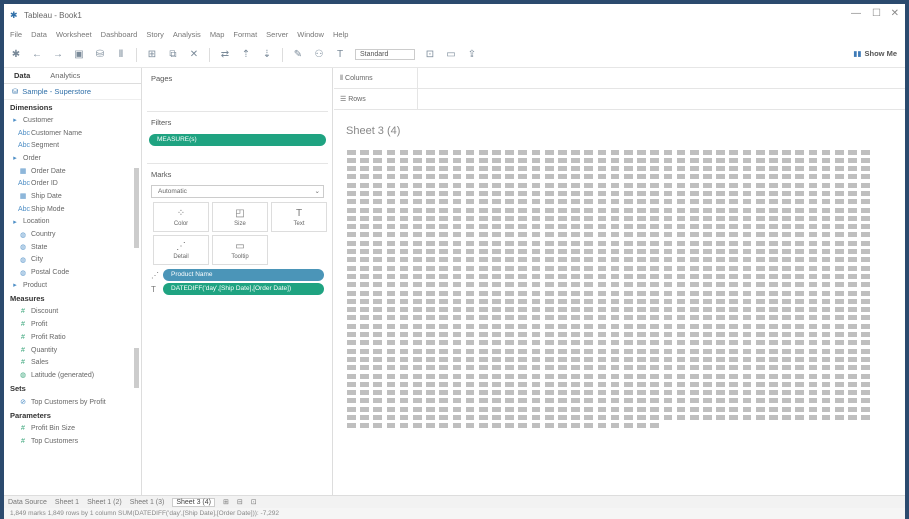 Image resolution: width=909 pixels, height=519 pixels. What do you see at coordinates (72, 234) in the screenshot?
I see `field-item: ◍ Country` at bounding box center [72, 234].